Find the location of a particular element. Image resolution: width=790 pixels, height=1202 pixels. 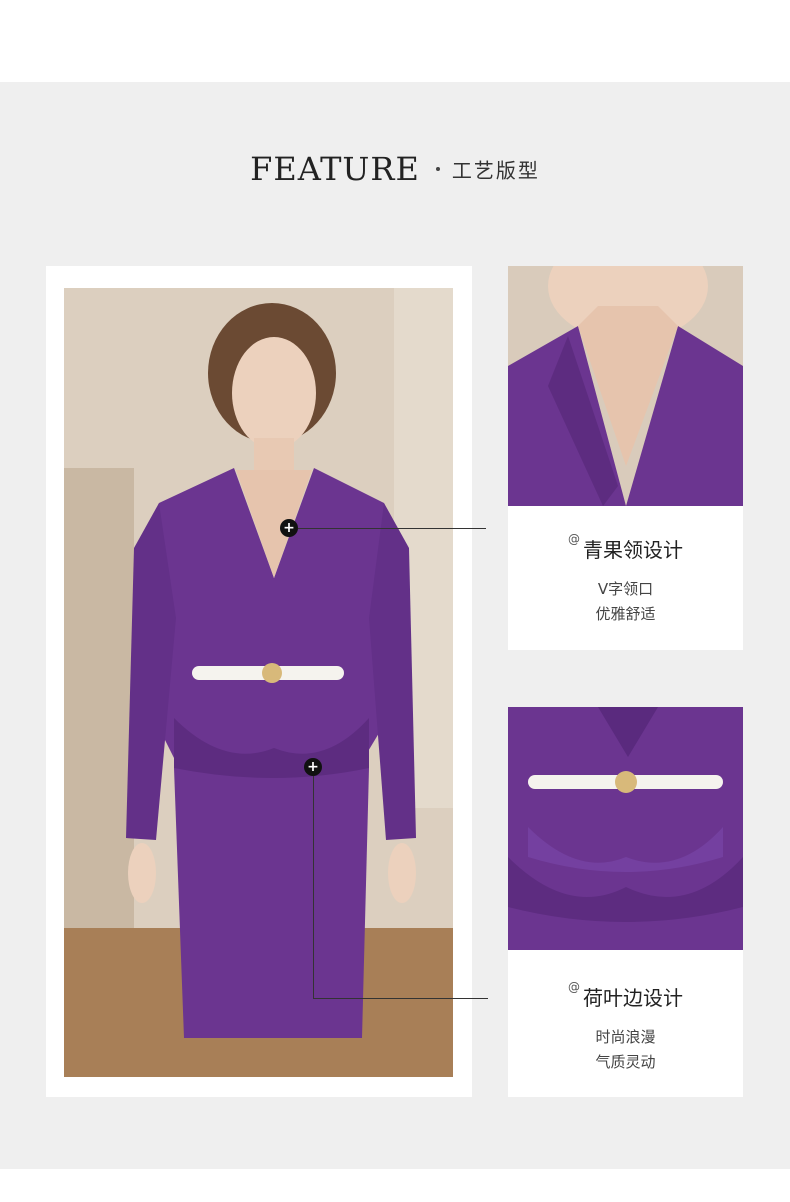

ruffle-detail-photo is located at coordinates (625, 828).